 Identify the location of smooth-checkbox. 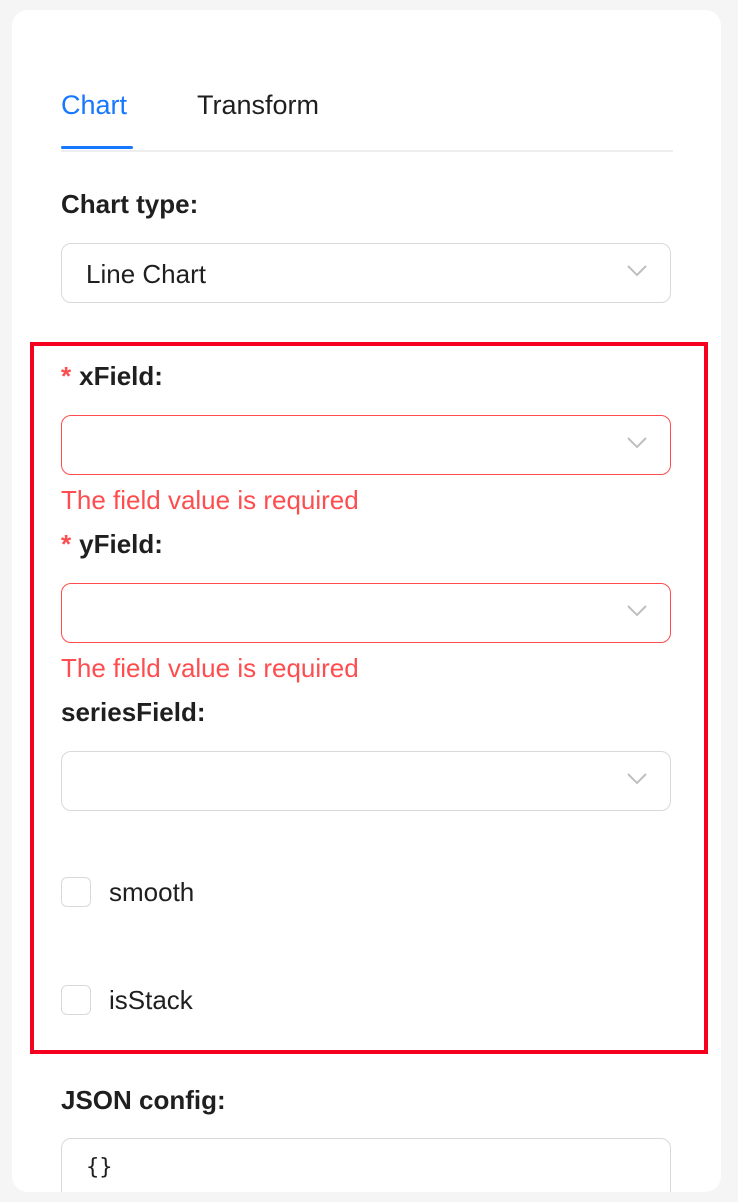
(76, 892).